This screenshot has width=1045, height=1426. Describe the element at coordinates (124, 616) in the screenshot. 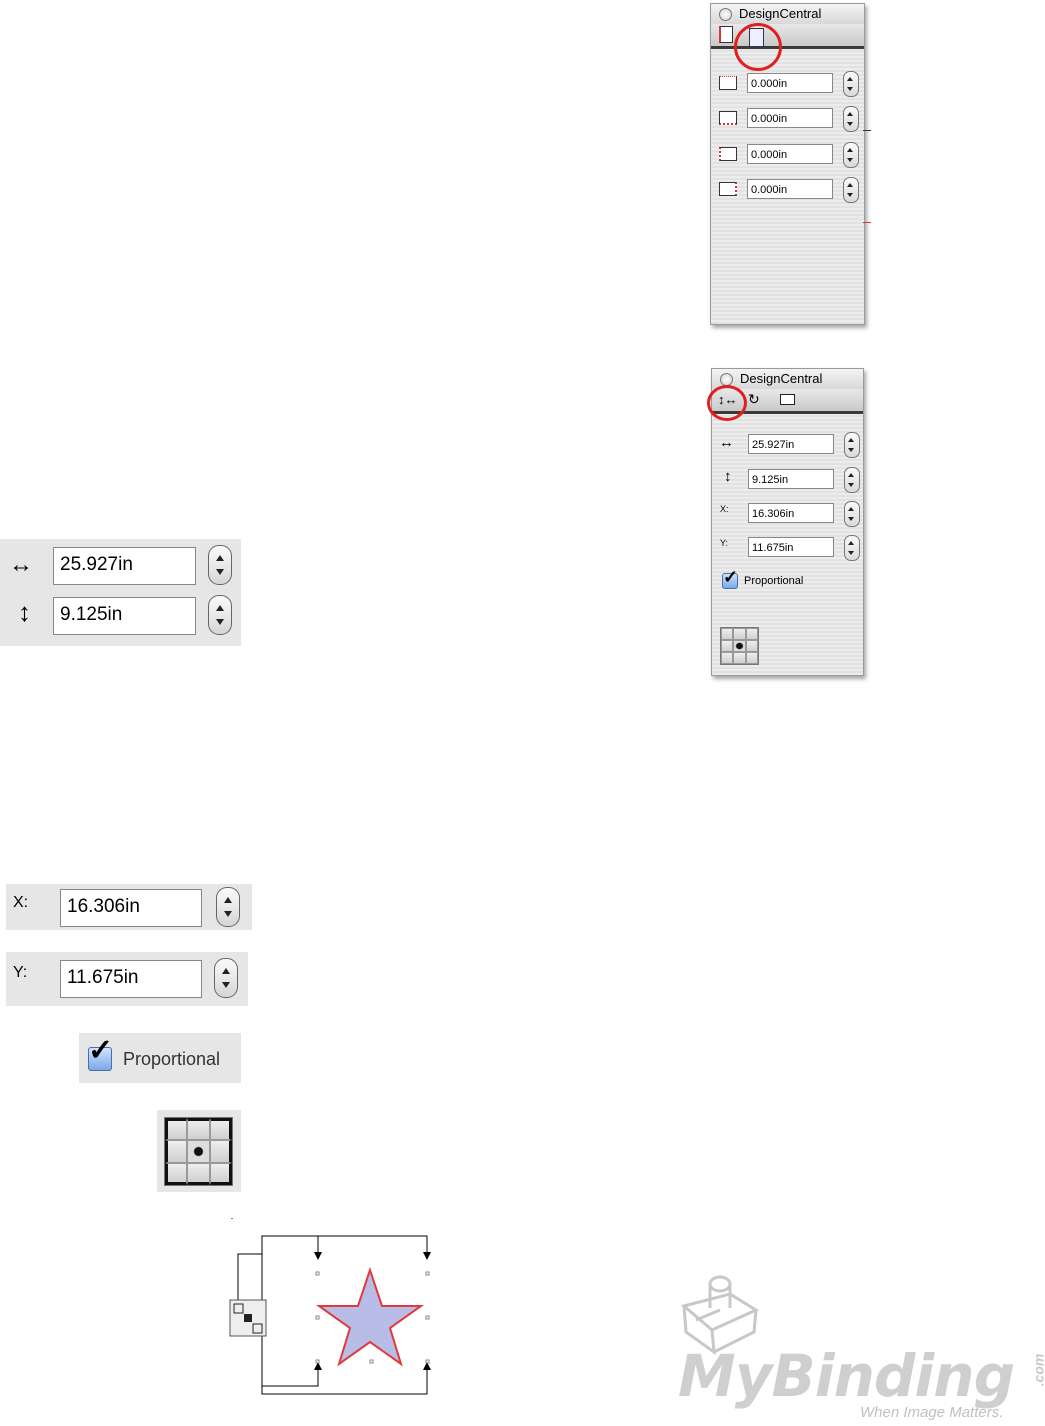

I see `detail-height-field: 9.125in` at that location.